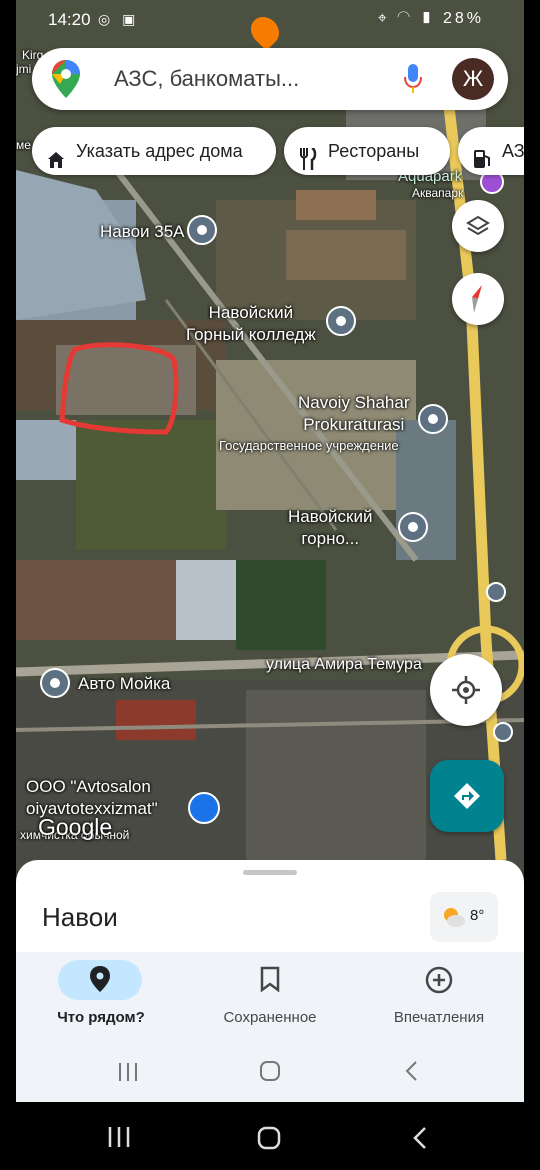 The height and width of the screenshot is (1170, 540). What do you see at coordinates (433, 419) in the screenshot?
I see `government-building-icon` at bounding box center [433, 419].